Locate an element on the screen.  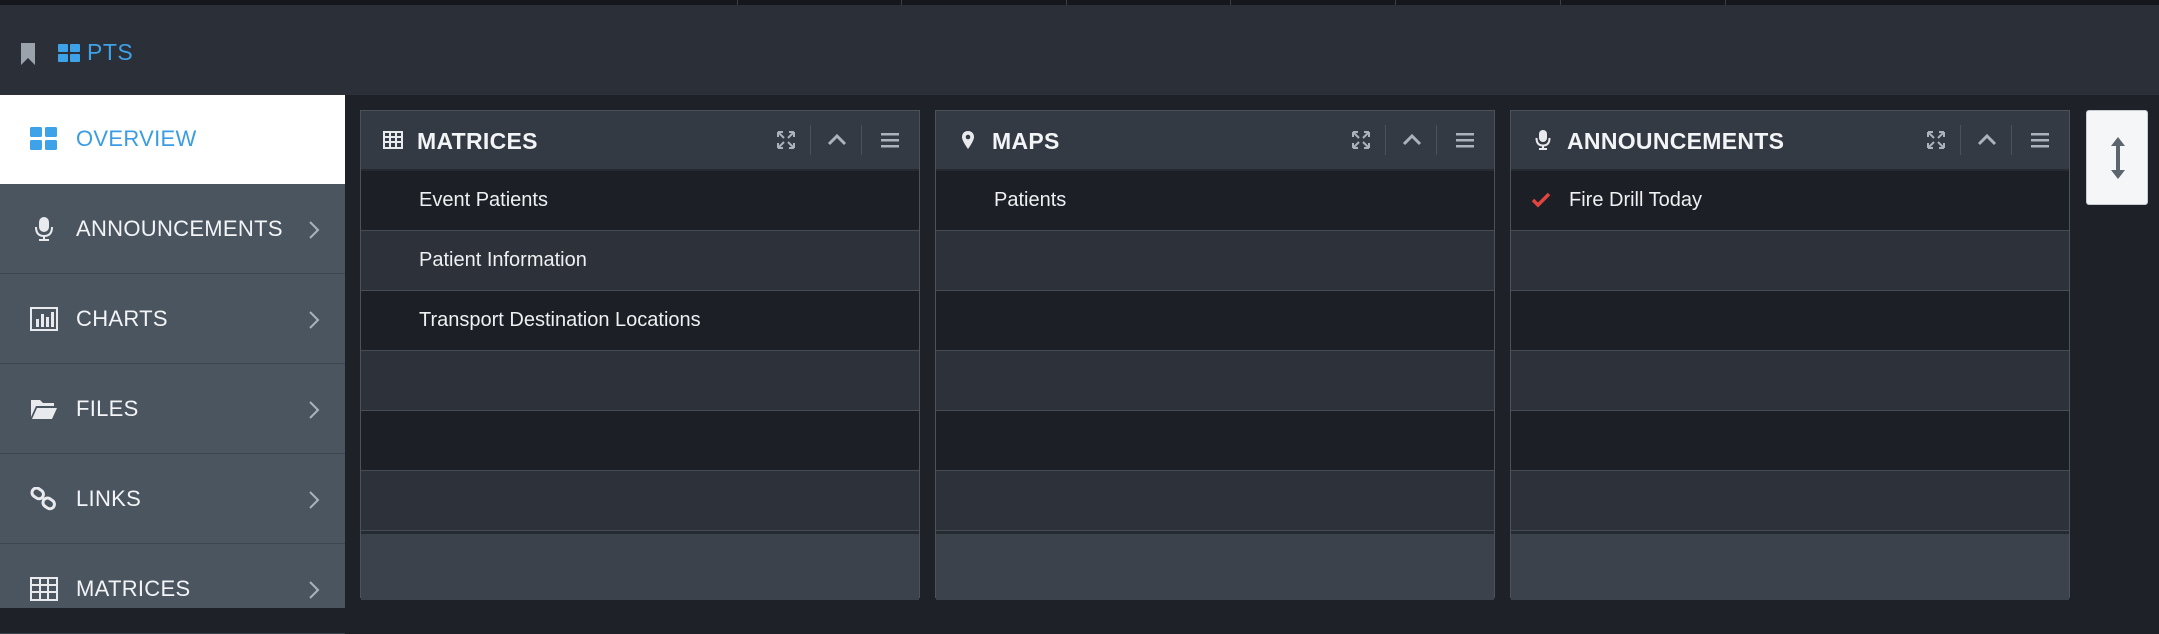
sidebar-item-overview: OVERVIEW is located at coordinates (172, 139).